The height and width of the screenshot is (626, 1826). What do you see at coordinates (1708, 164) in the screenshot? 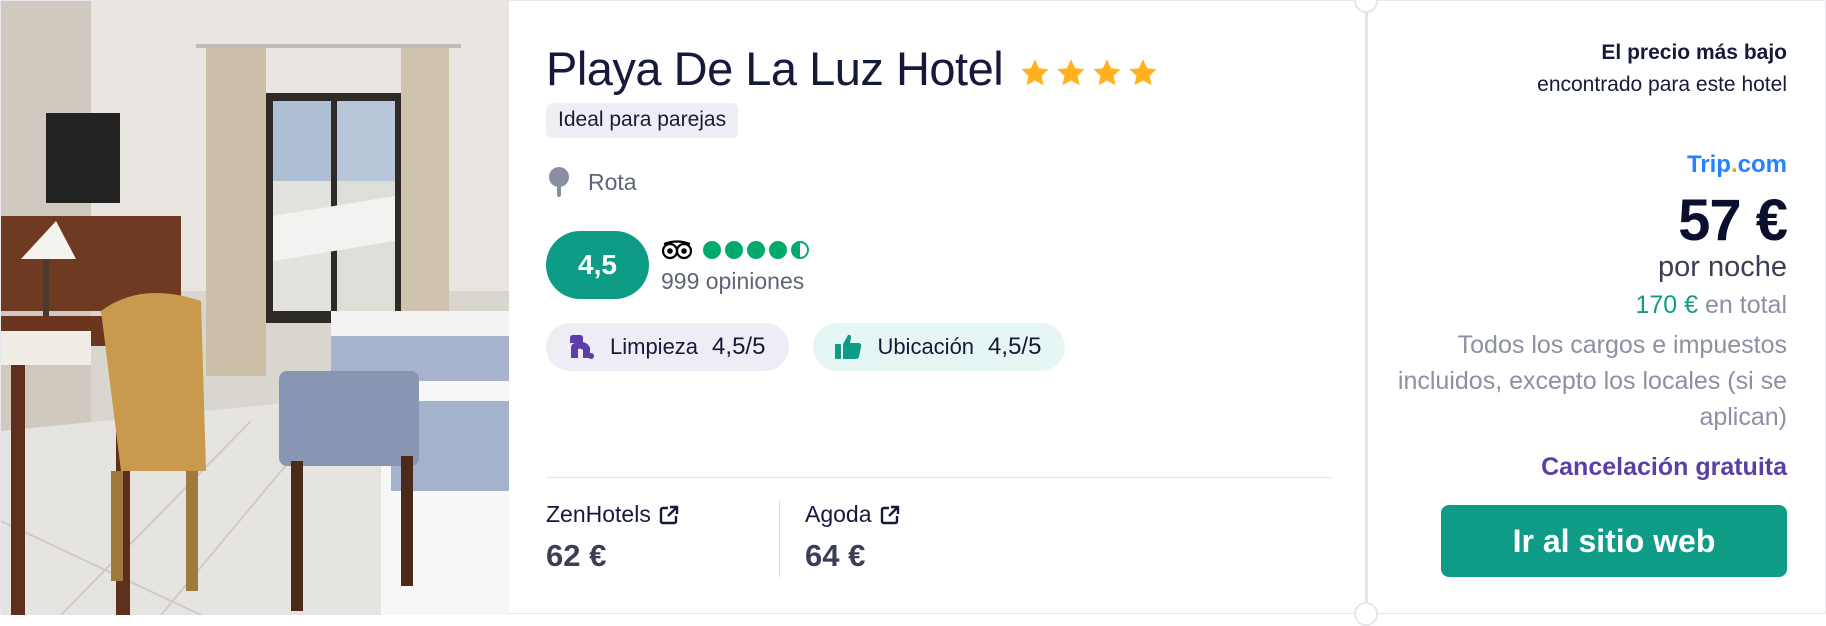
I see `provider-logo-name: Trip` at bounding box center [1708, 164].